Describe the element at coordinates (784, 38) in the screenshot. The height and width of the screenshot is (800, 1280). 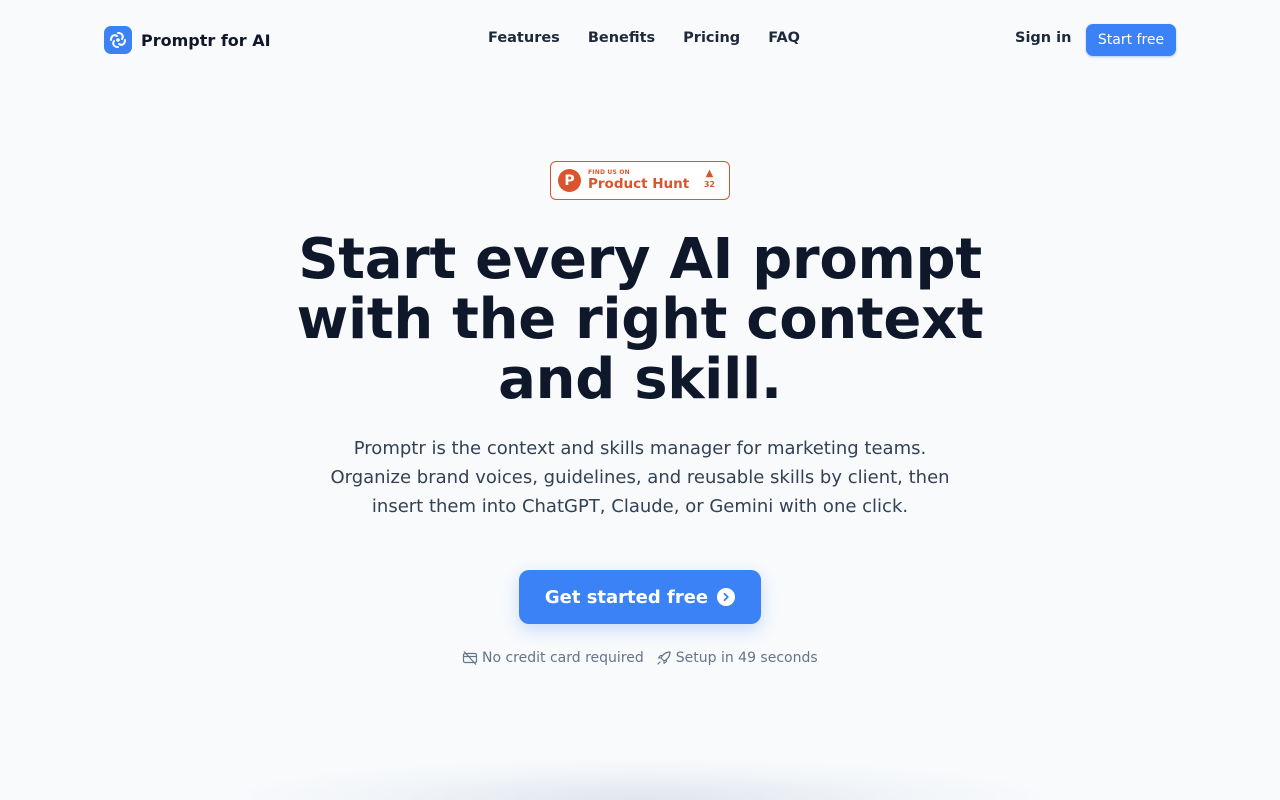
I see `nav-link-faq: FAQ` at that location.